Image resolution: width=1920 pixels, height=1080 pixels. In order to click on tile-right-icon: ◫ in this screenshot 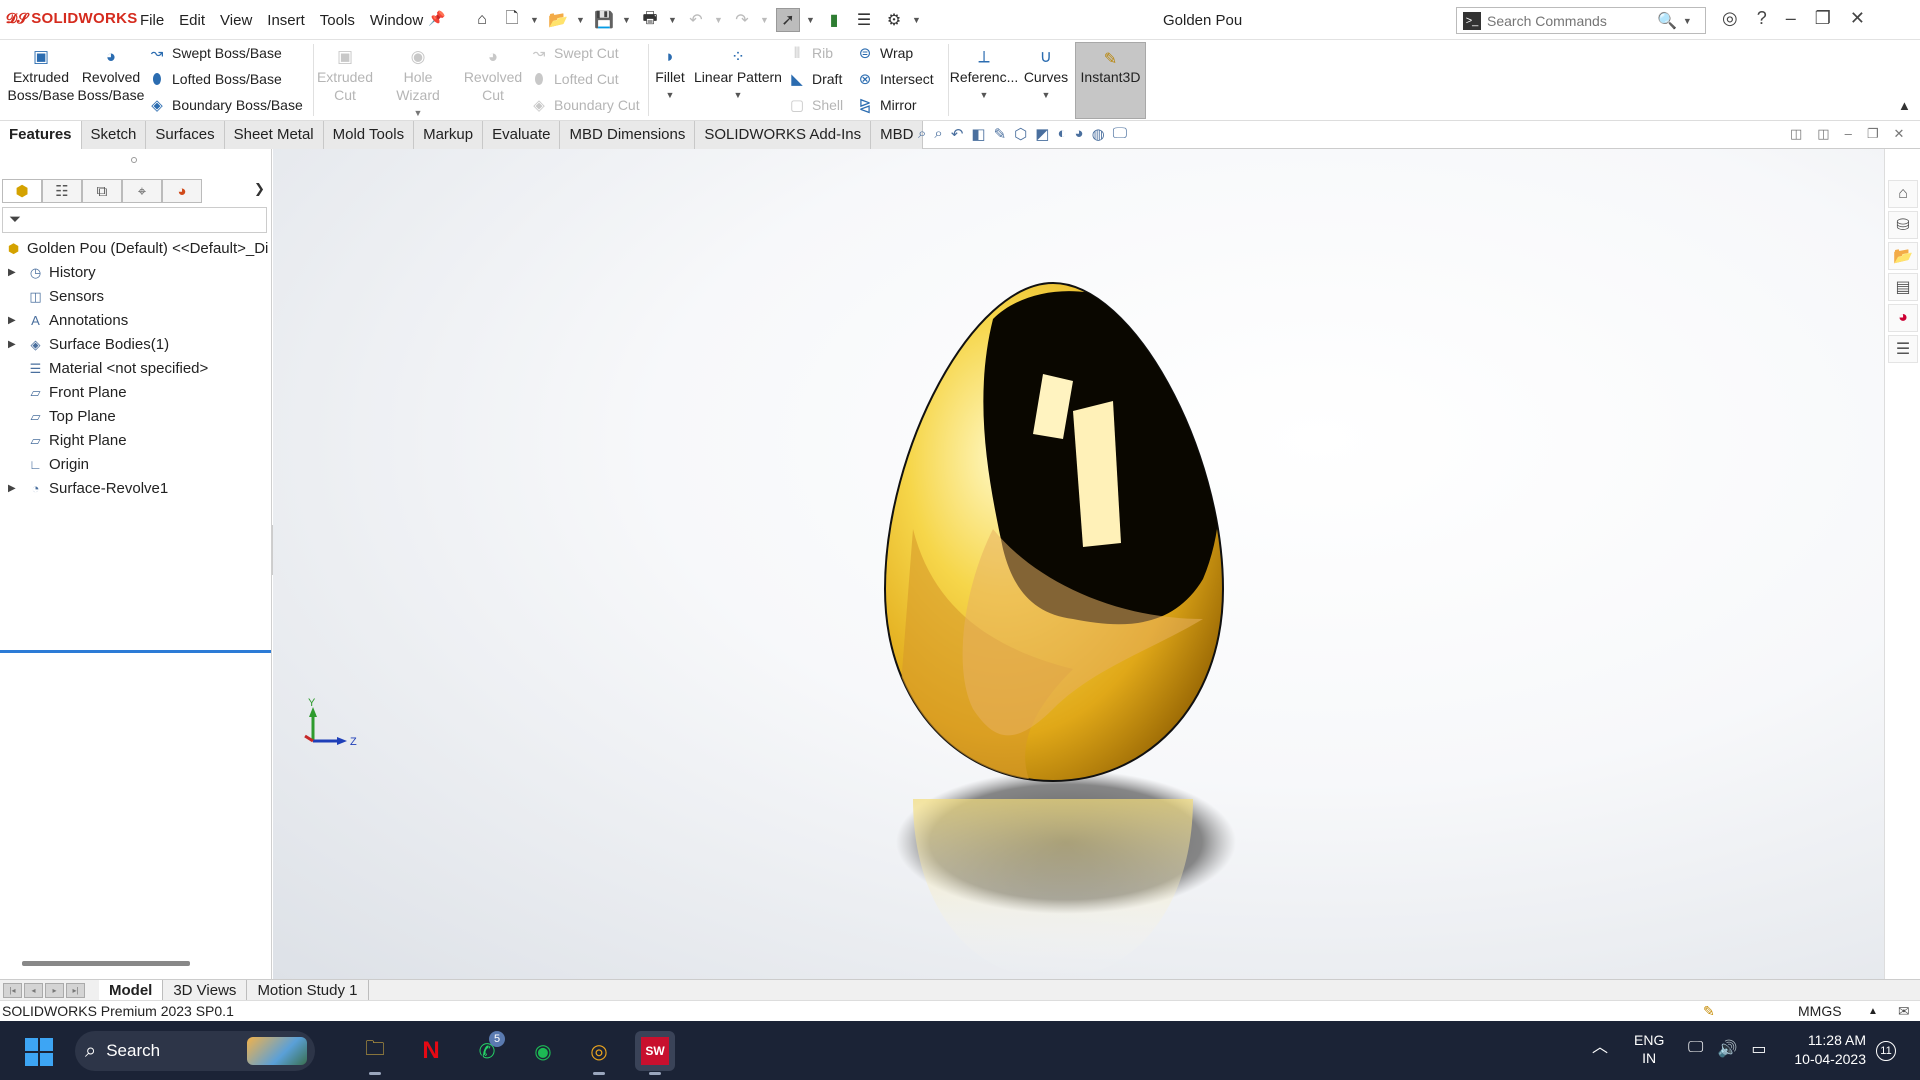, I will do `click(1823, 134)`.